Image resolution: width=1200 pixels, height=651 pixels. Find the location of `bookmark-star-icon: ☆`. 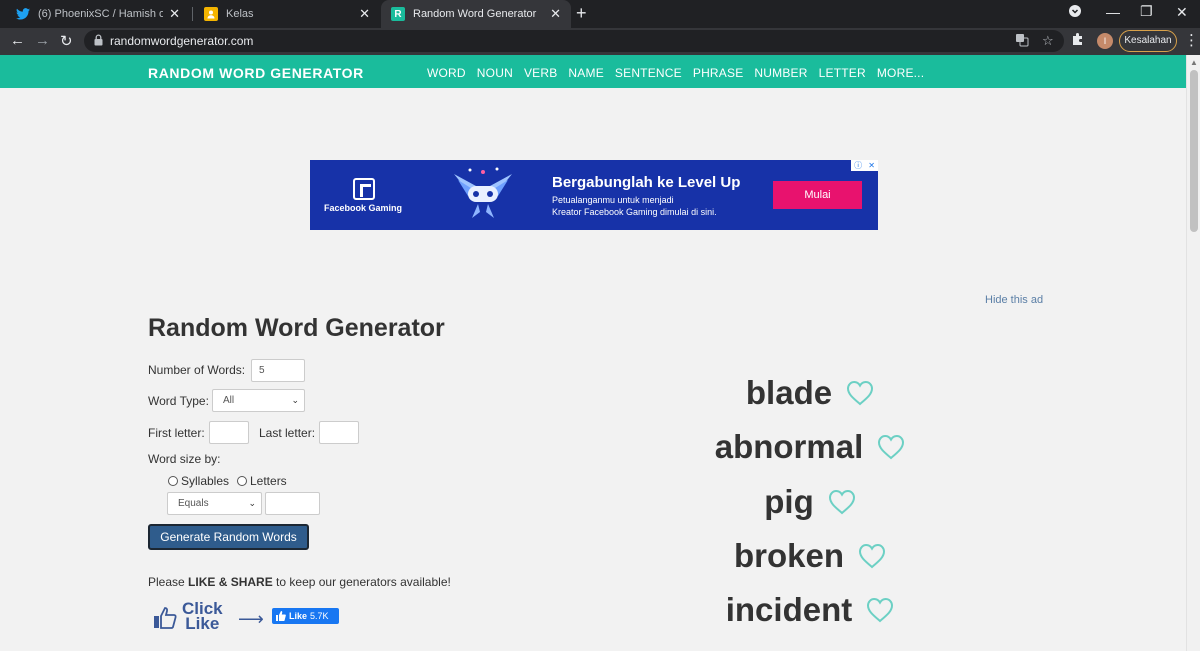

bookmark-star-icon: ☆ is located at coordinates (1048, 41).